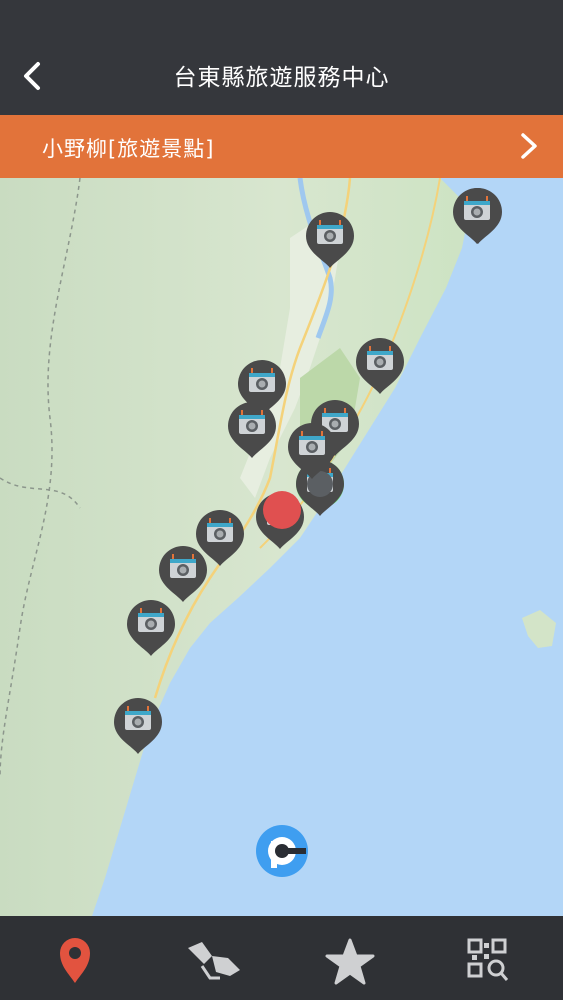  What do you see at coordinates (281, 146) in the screenshot?
I see `selected-attraction-banner: 小野柳[旅遊景點]` at bounding box center [281, 146].